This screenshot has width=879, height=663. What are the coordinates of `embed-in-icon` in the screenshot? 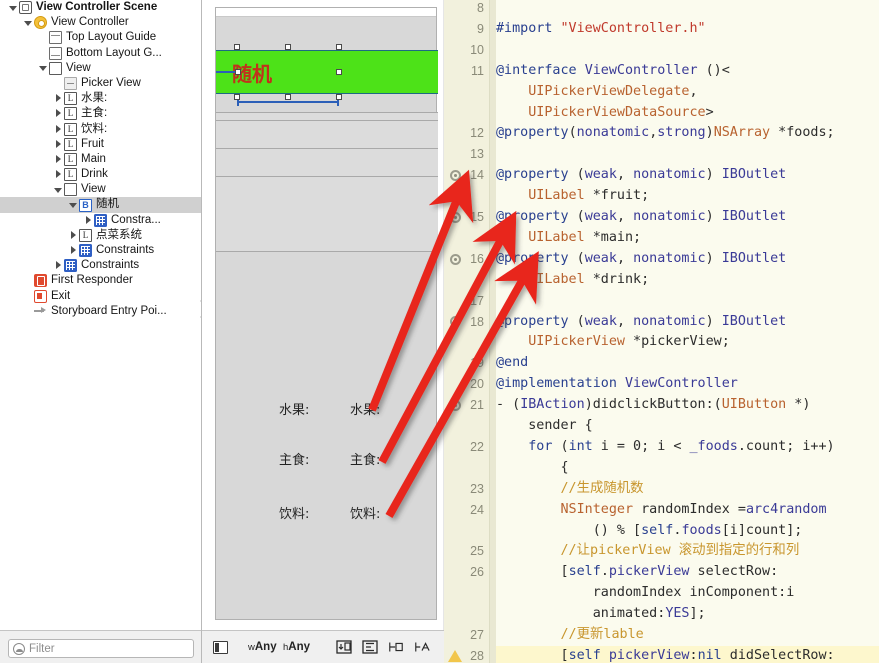 It's located at (344, 647).